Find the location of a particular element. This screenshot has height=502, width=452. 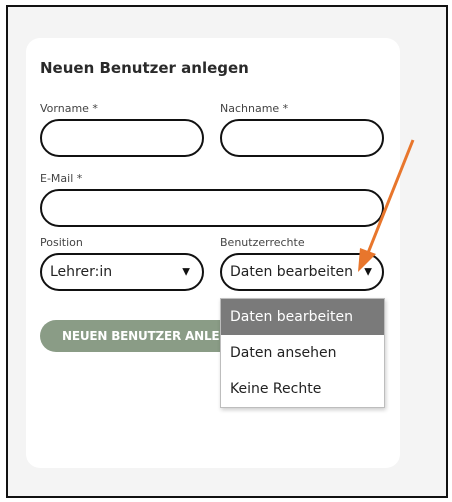

create-user-button: NEUEN BENUTZER ANLEGEN is located at coordinates (140, 336).